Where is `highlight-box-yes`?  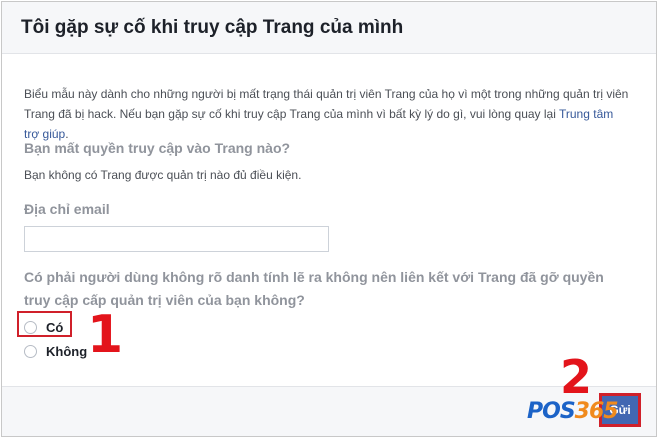 highlight-box-yes is located at coordinates (44, 324).